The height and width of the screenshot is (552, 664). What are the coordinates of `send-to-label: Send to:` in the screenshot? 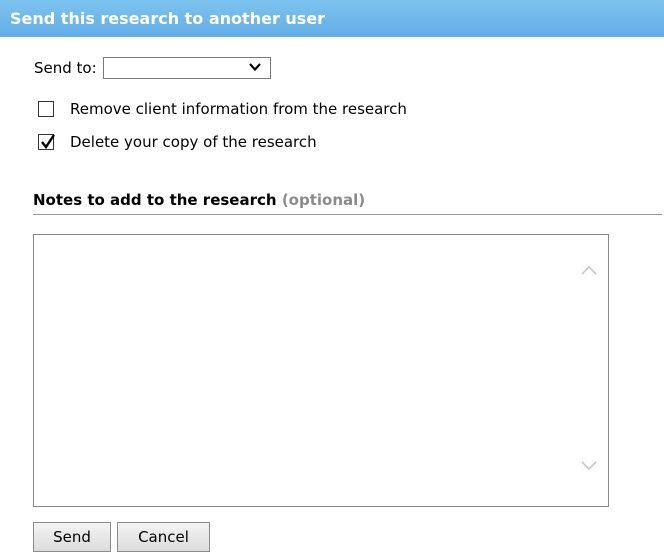 It's located at (65, 68).